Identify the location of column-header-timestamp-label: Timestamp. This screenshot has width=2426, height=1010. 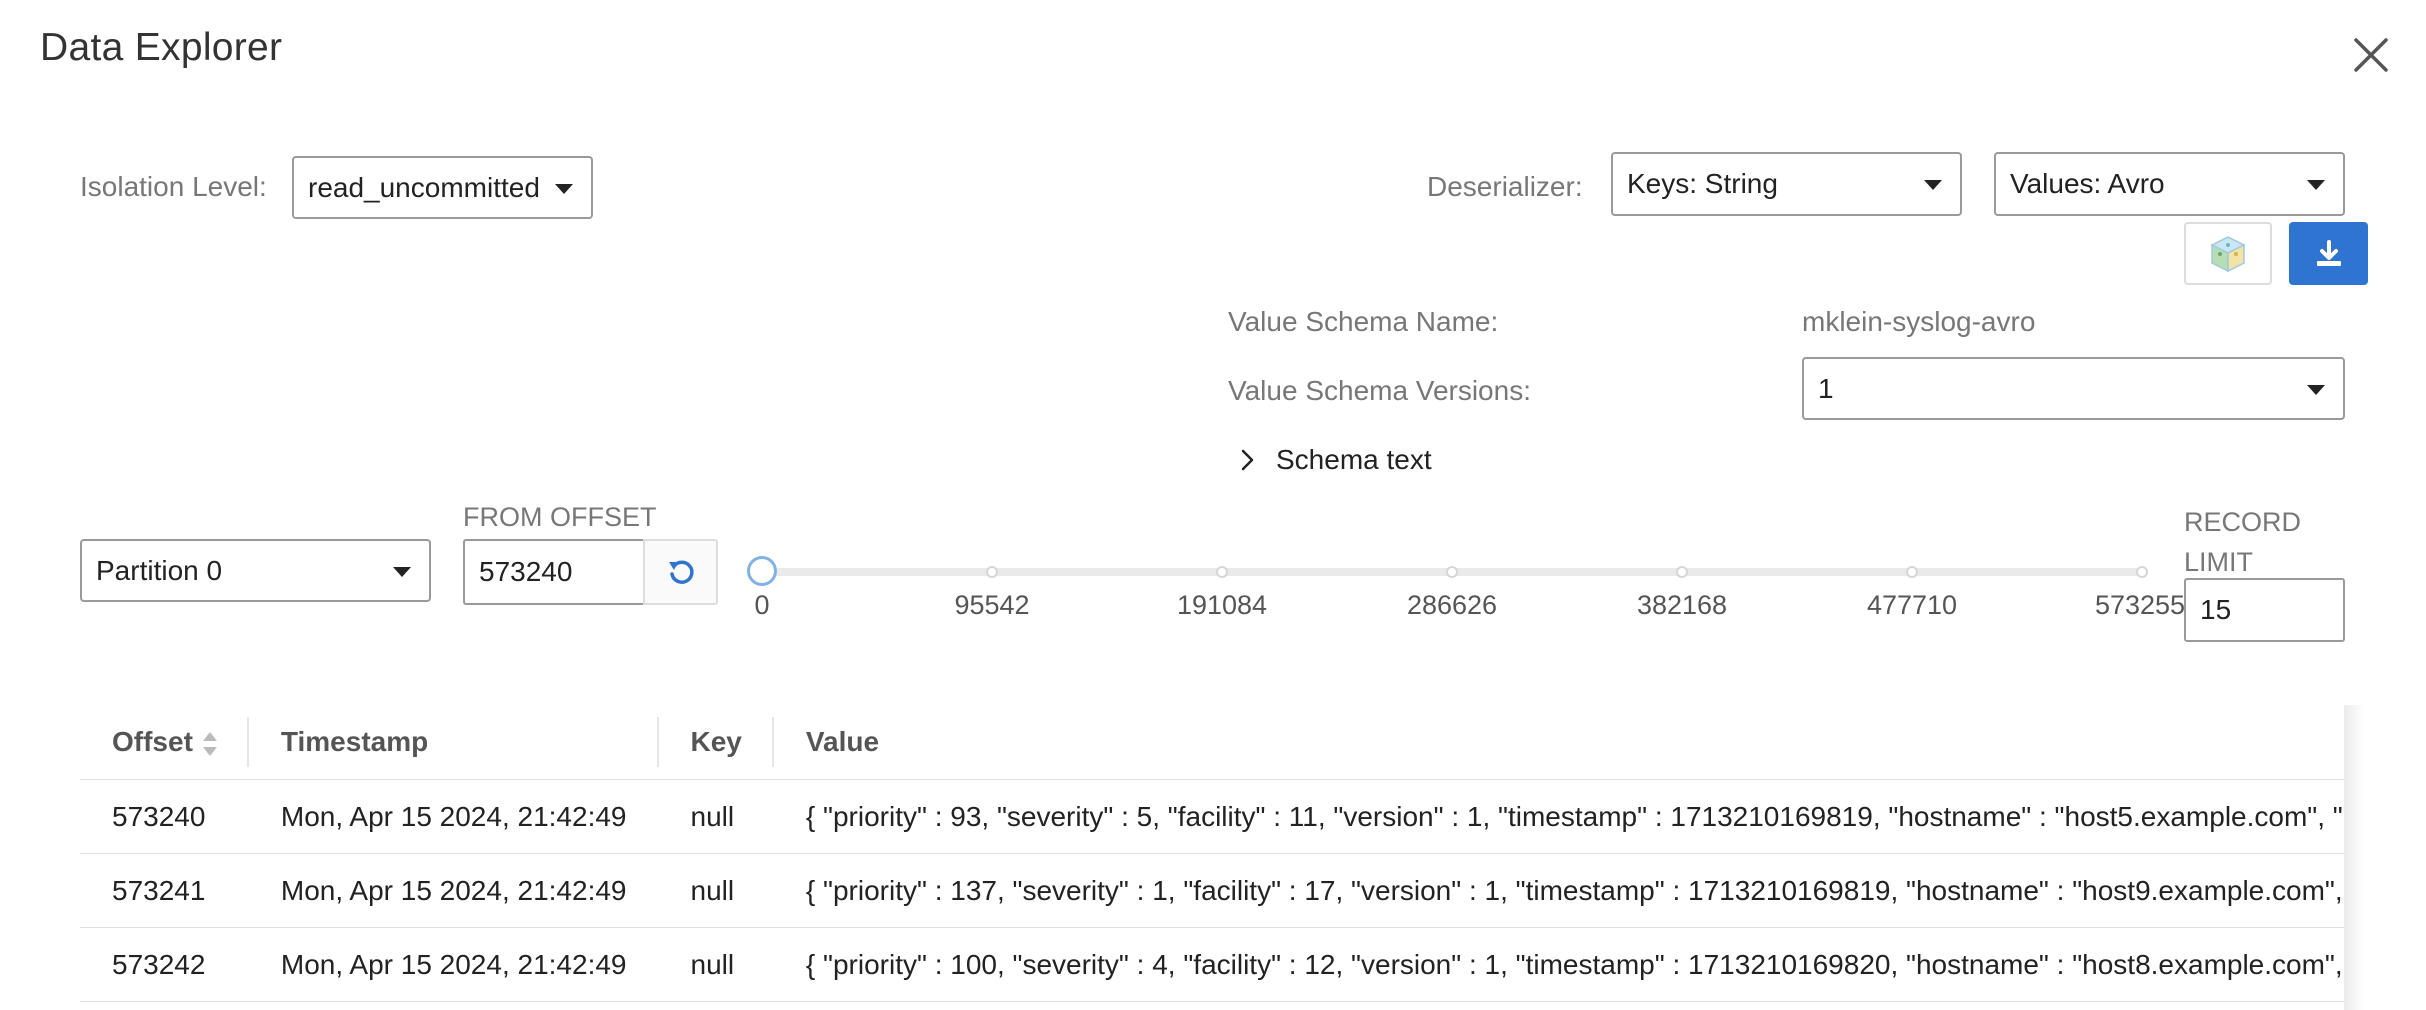
(354, 741).